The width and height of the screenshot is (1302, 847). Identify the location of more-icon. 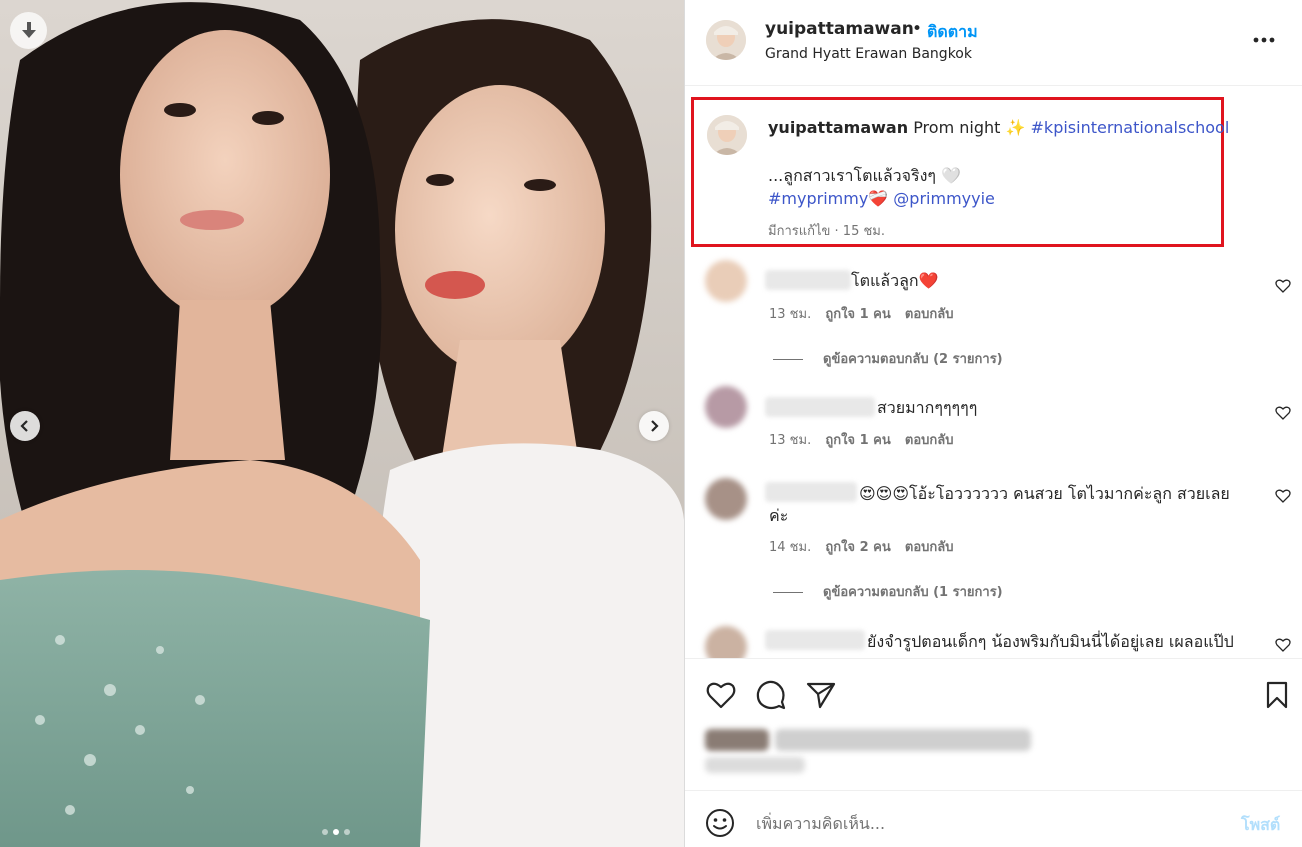
(1264, 40).